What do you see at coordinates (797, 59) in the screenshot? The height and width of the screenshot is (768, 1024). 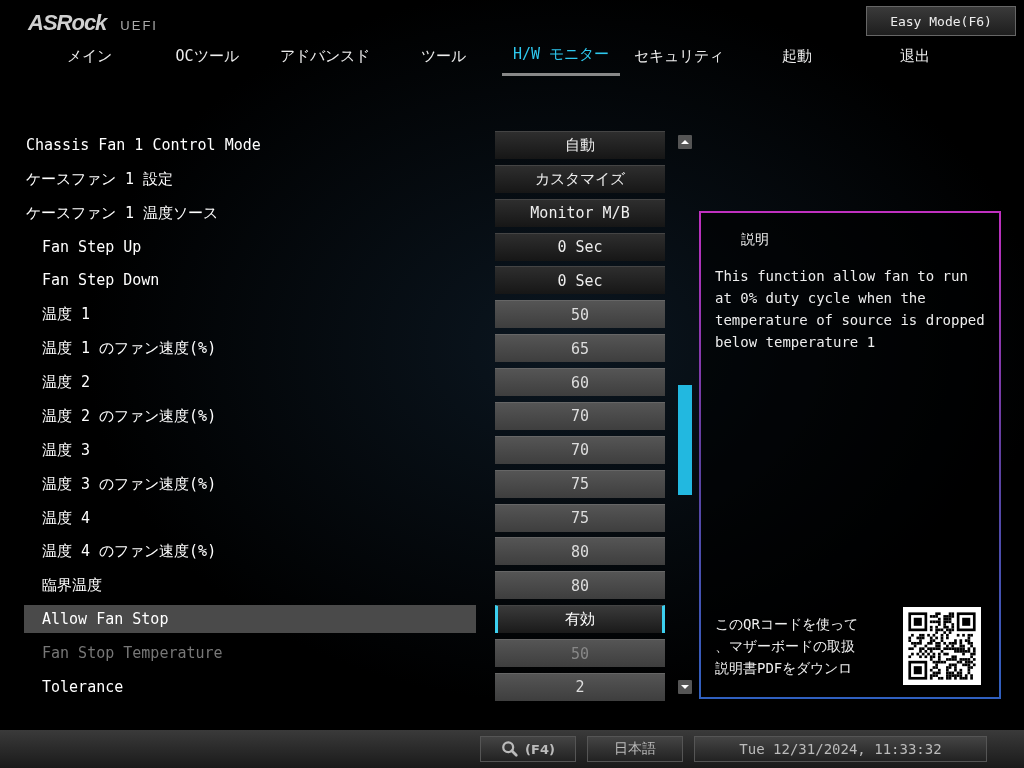 I see `menu-tab: 起動` at bounding box center [797, 59].